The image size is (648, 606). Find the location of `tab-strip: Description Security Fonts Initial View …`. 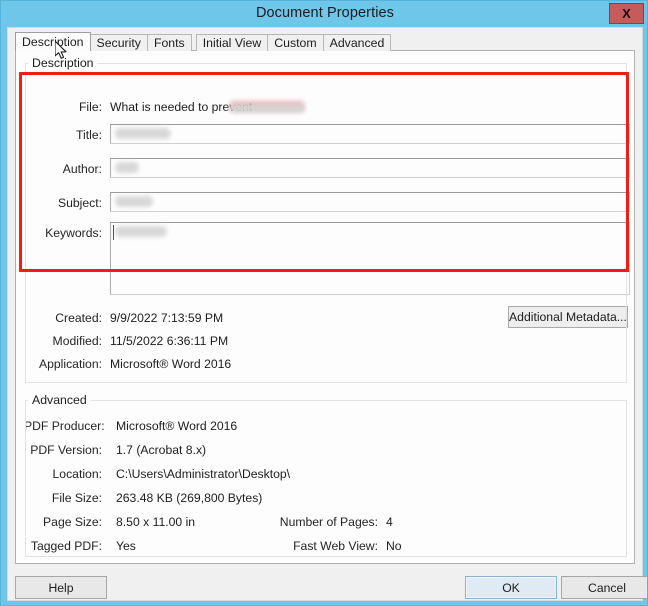

tab-strip: Description Security Fonts Initial View … is located at coordinates (203, 41).